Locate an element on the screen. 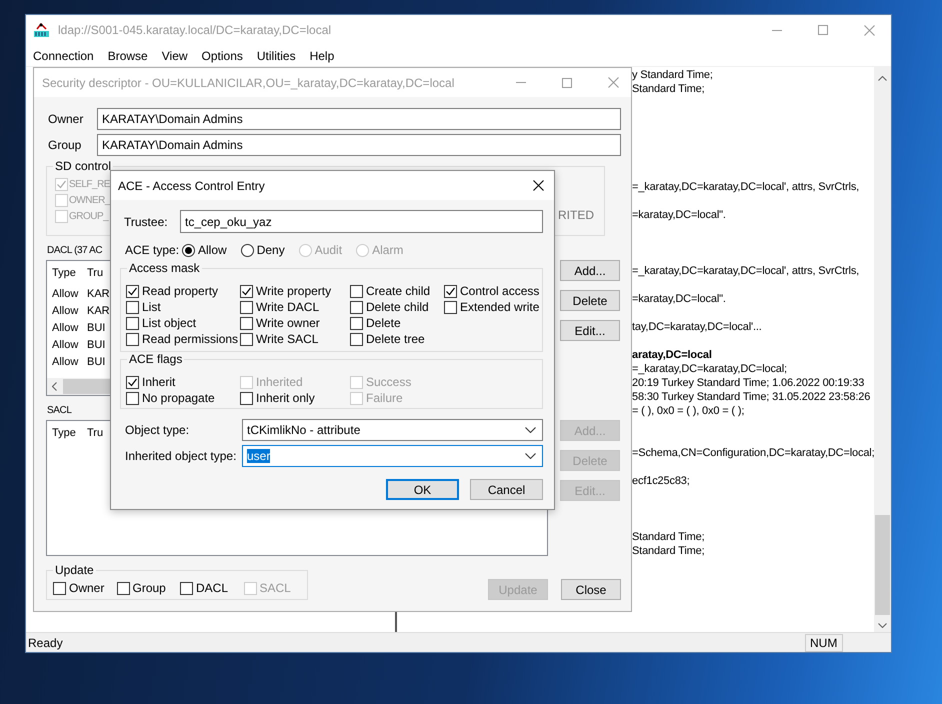  field-label: Inherited object type: is located at coordinates (181, 456).